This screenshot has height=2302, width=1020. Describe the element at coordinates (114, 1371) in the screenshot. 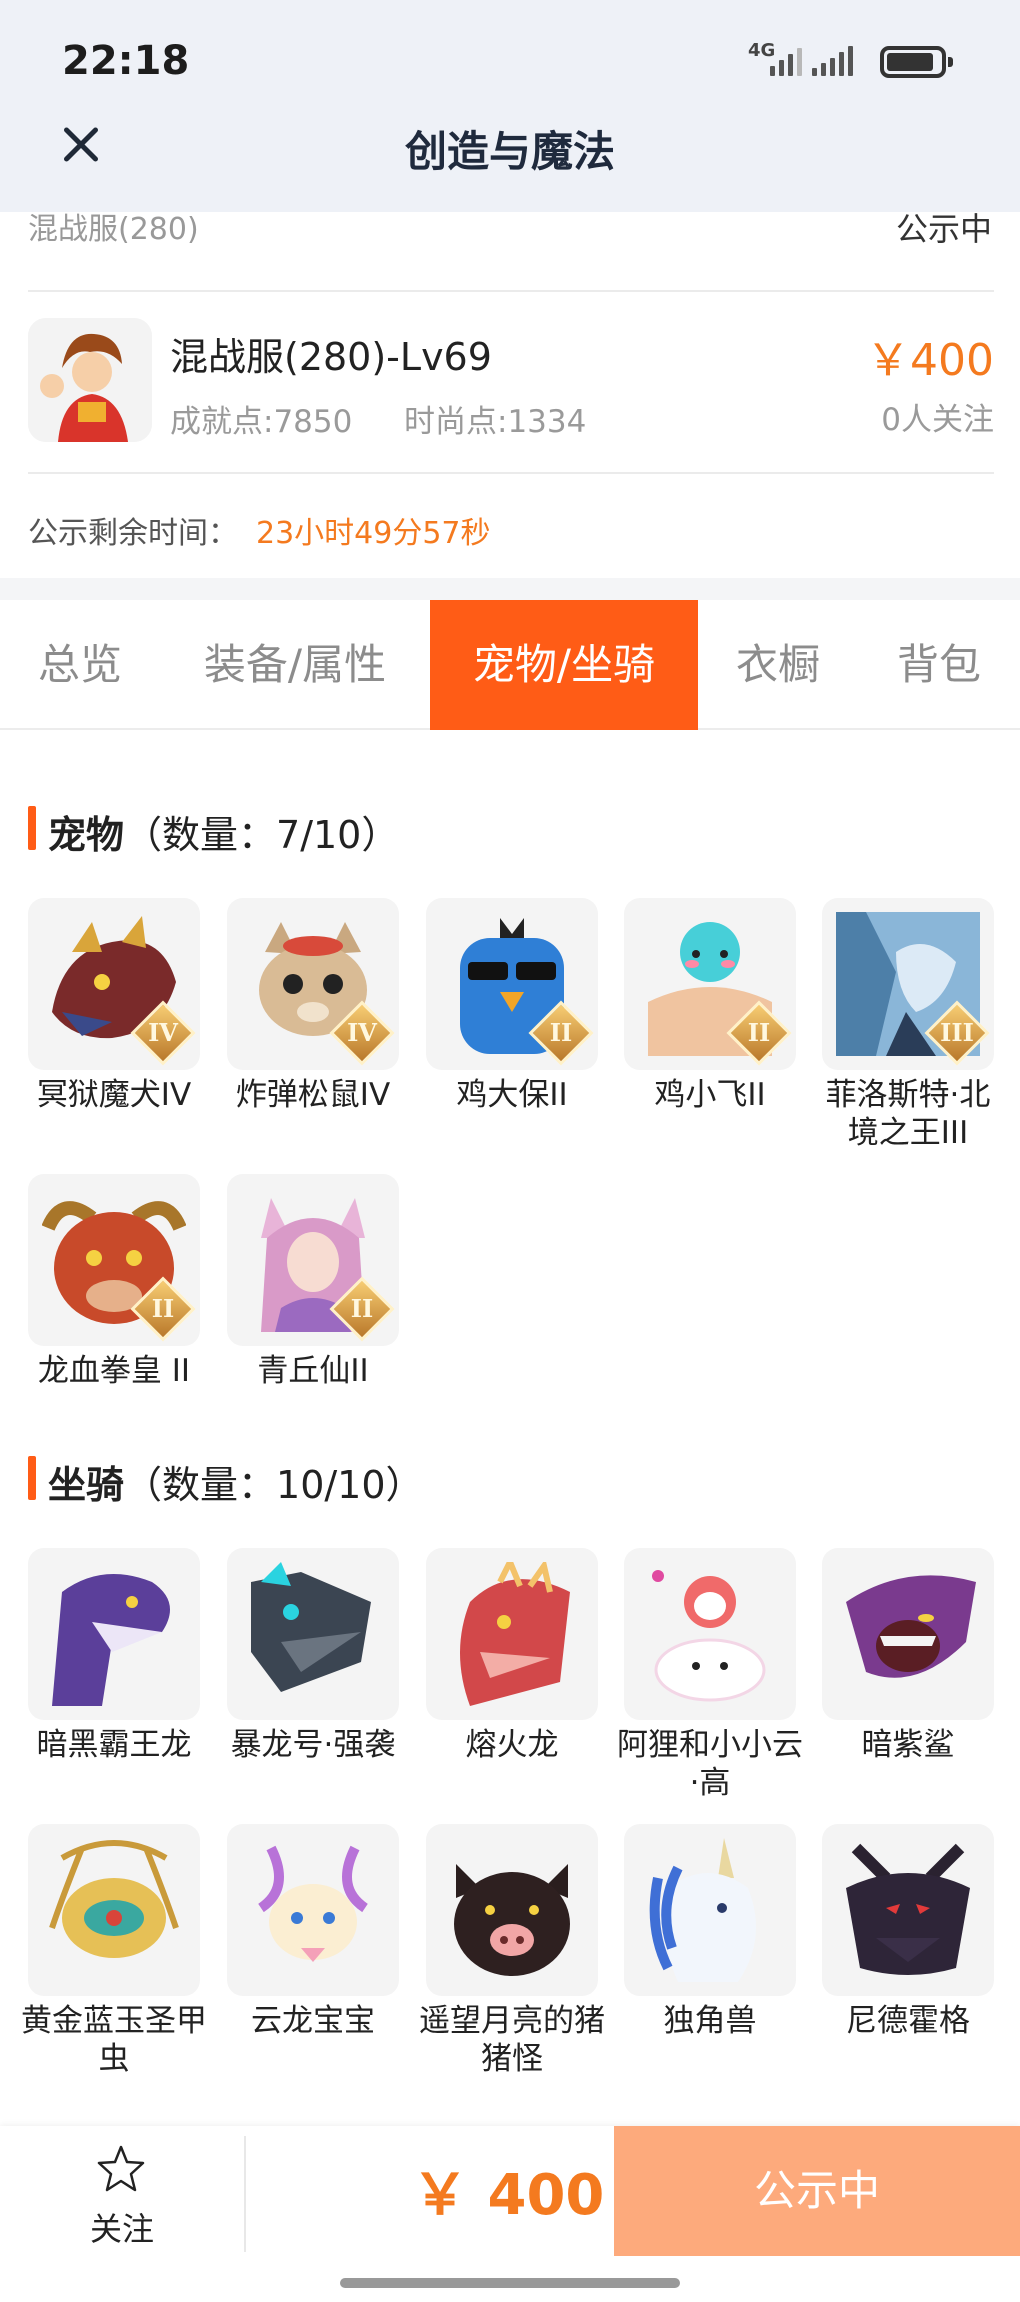

I see `pet-name: 龙血拳皇 II` at that location.